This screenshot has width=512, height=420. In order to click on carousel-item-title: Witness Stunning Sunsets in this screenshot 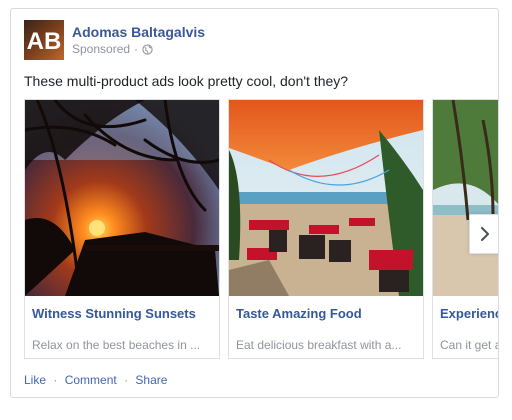, I will do `click(114, 313)`.